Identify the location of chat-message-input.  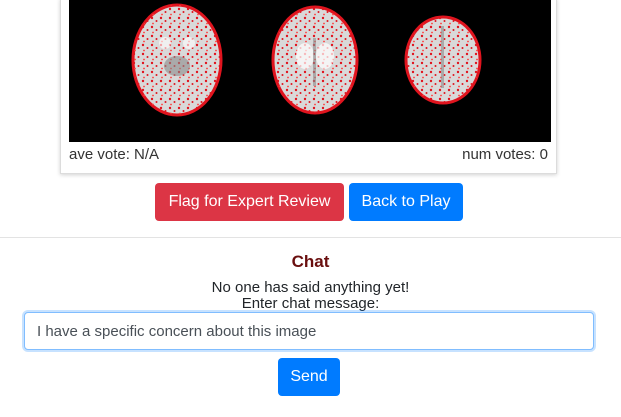
(309, 331).